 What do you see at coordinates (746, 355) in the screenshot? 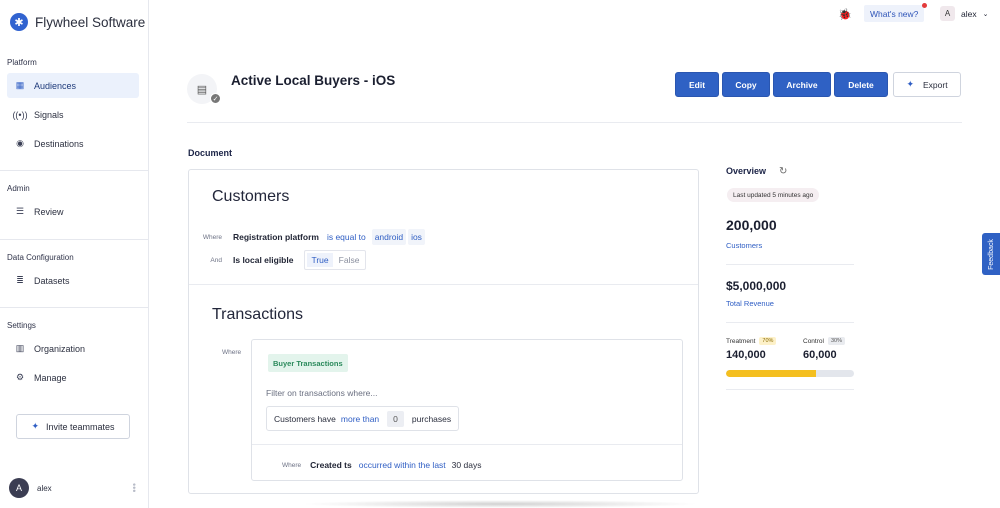
I see `treatment-value: 140,000` at bounding box center [746, 355].